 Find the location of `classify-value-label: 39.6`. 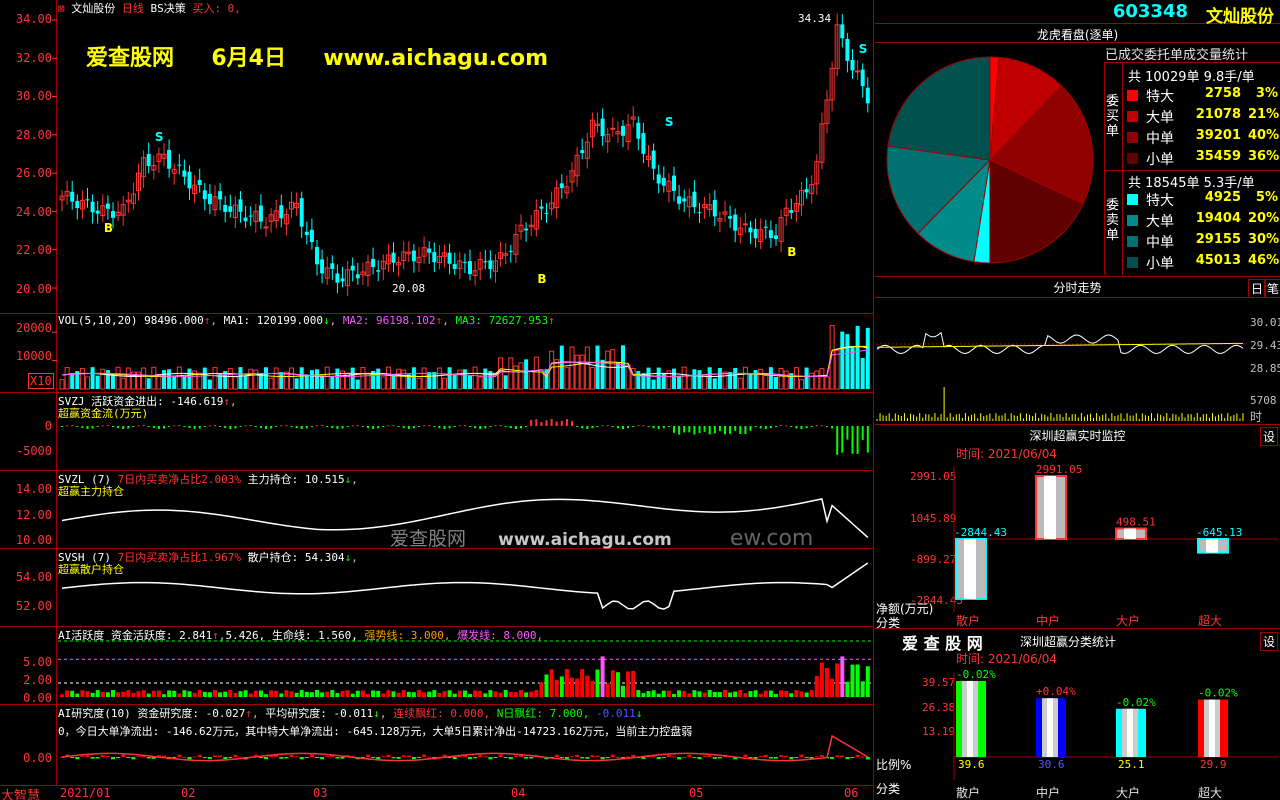

classify-value-label: 39.6 is located at coordinates (971, 764).